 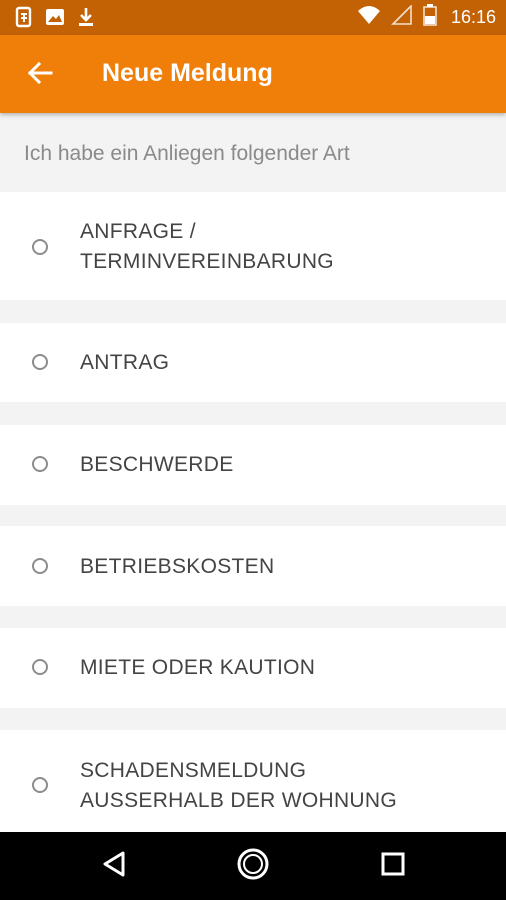 I want to click on option-miete-oder-kaution: MIETE ODER KAUTION, so click(x=253, y=668).